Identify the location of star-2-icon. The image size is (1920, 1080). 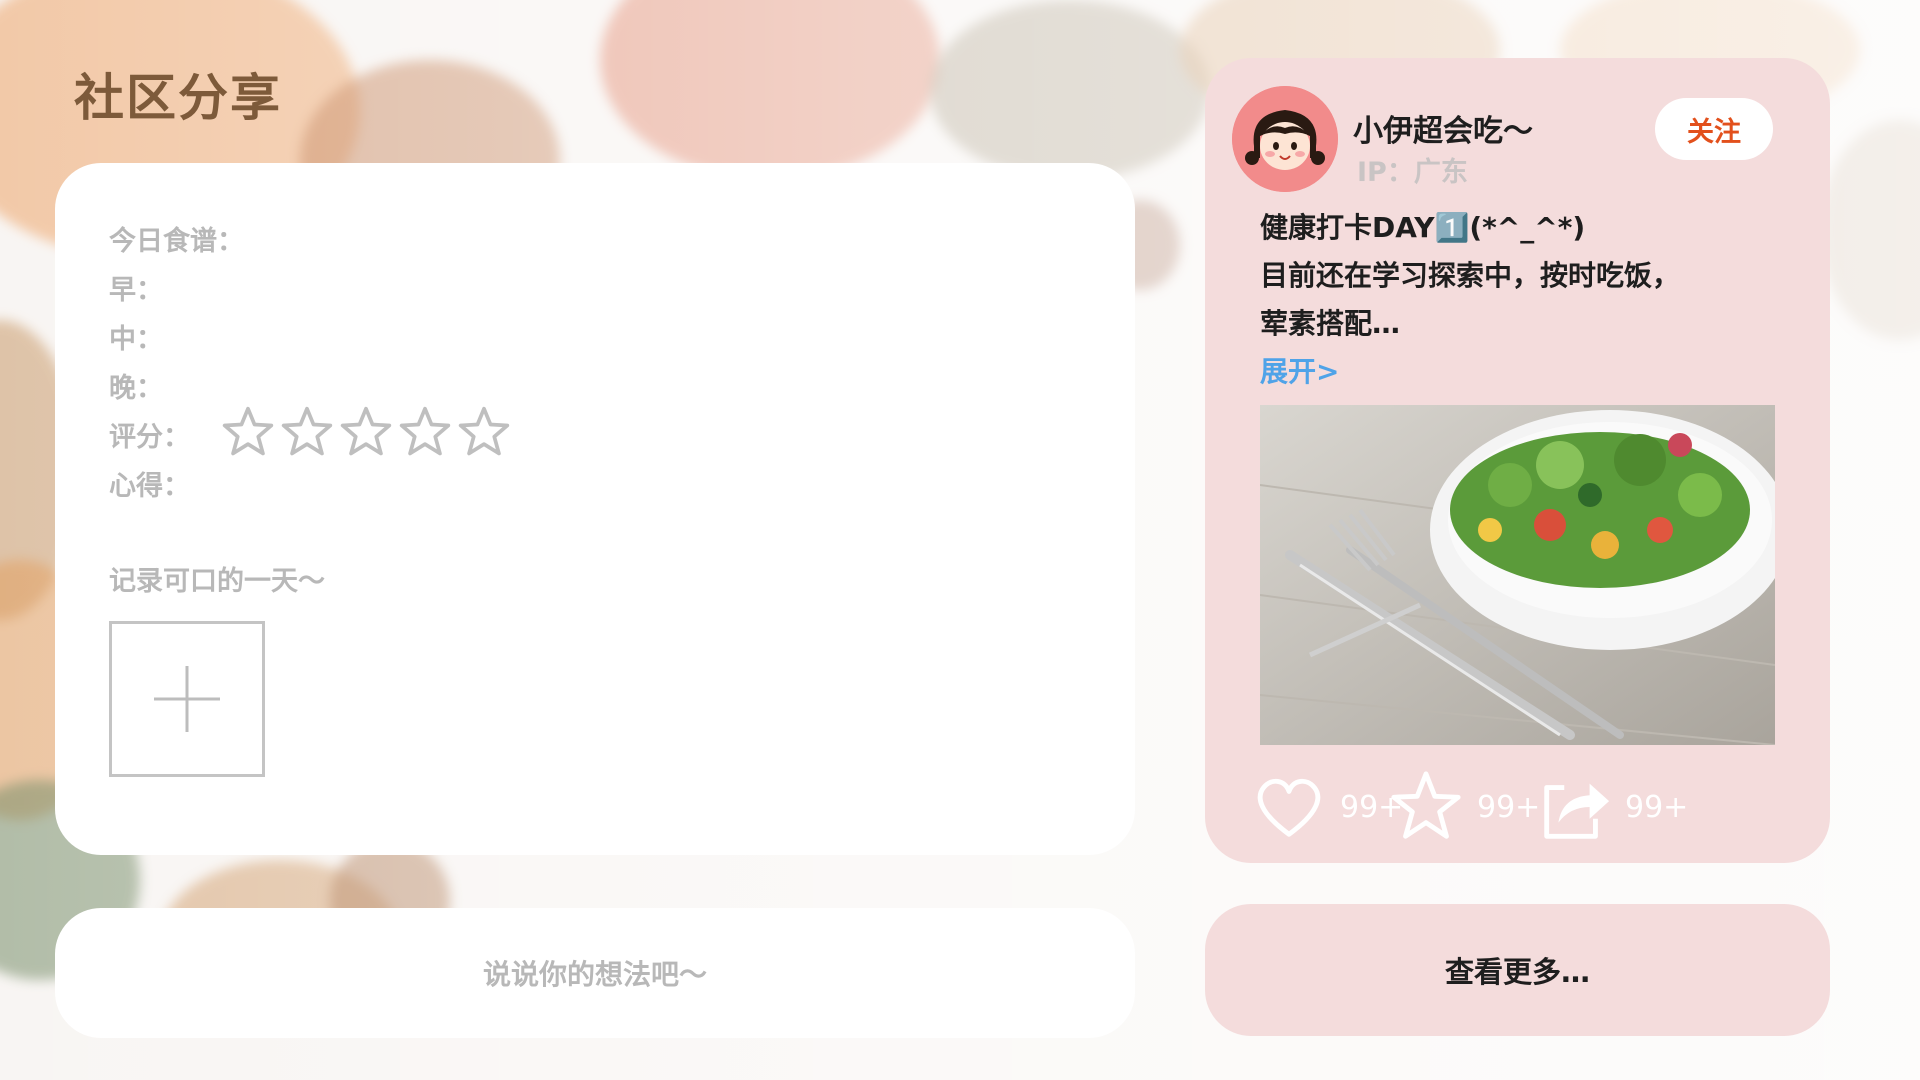
(307, 432).